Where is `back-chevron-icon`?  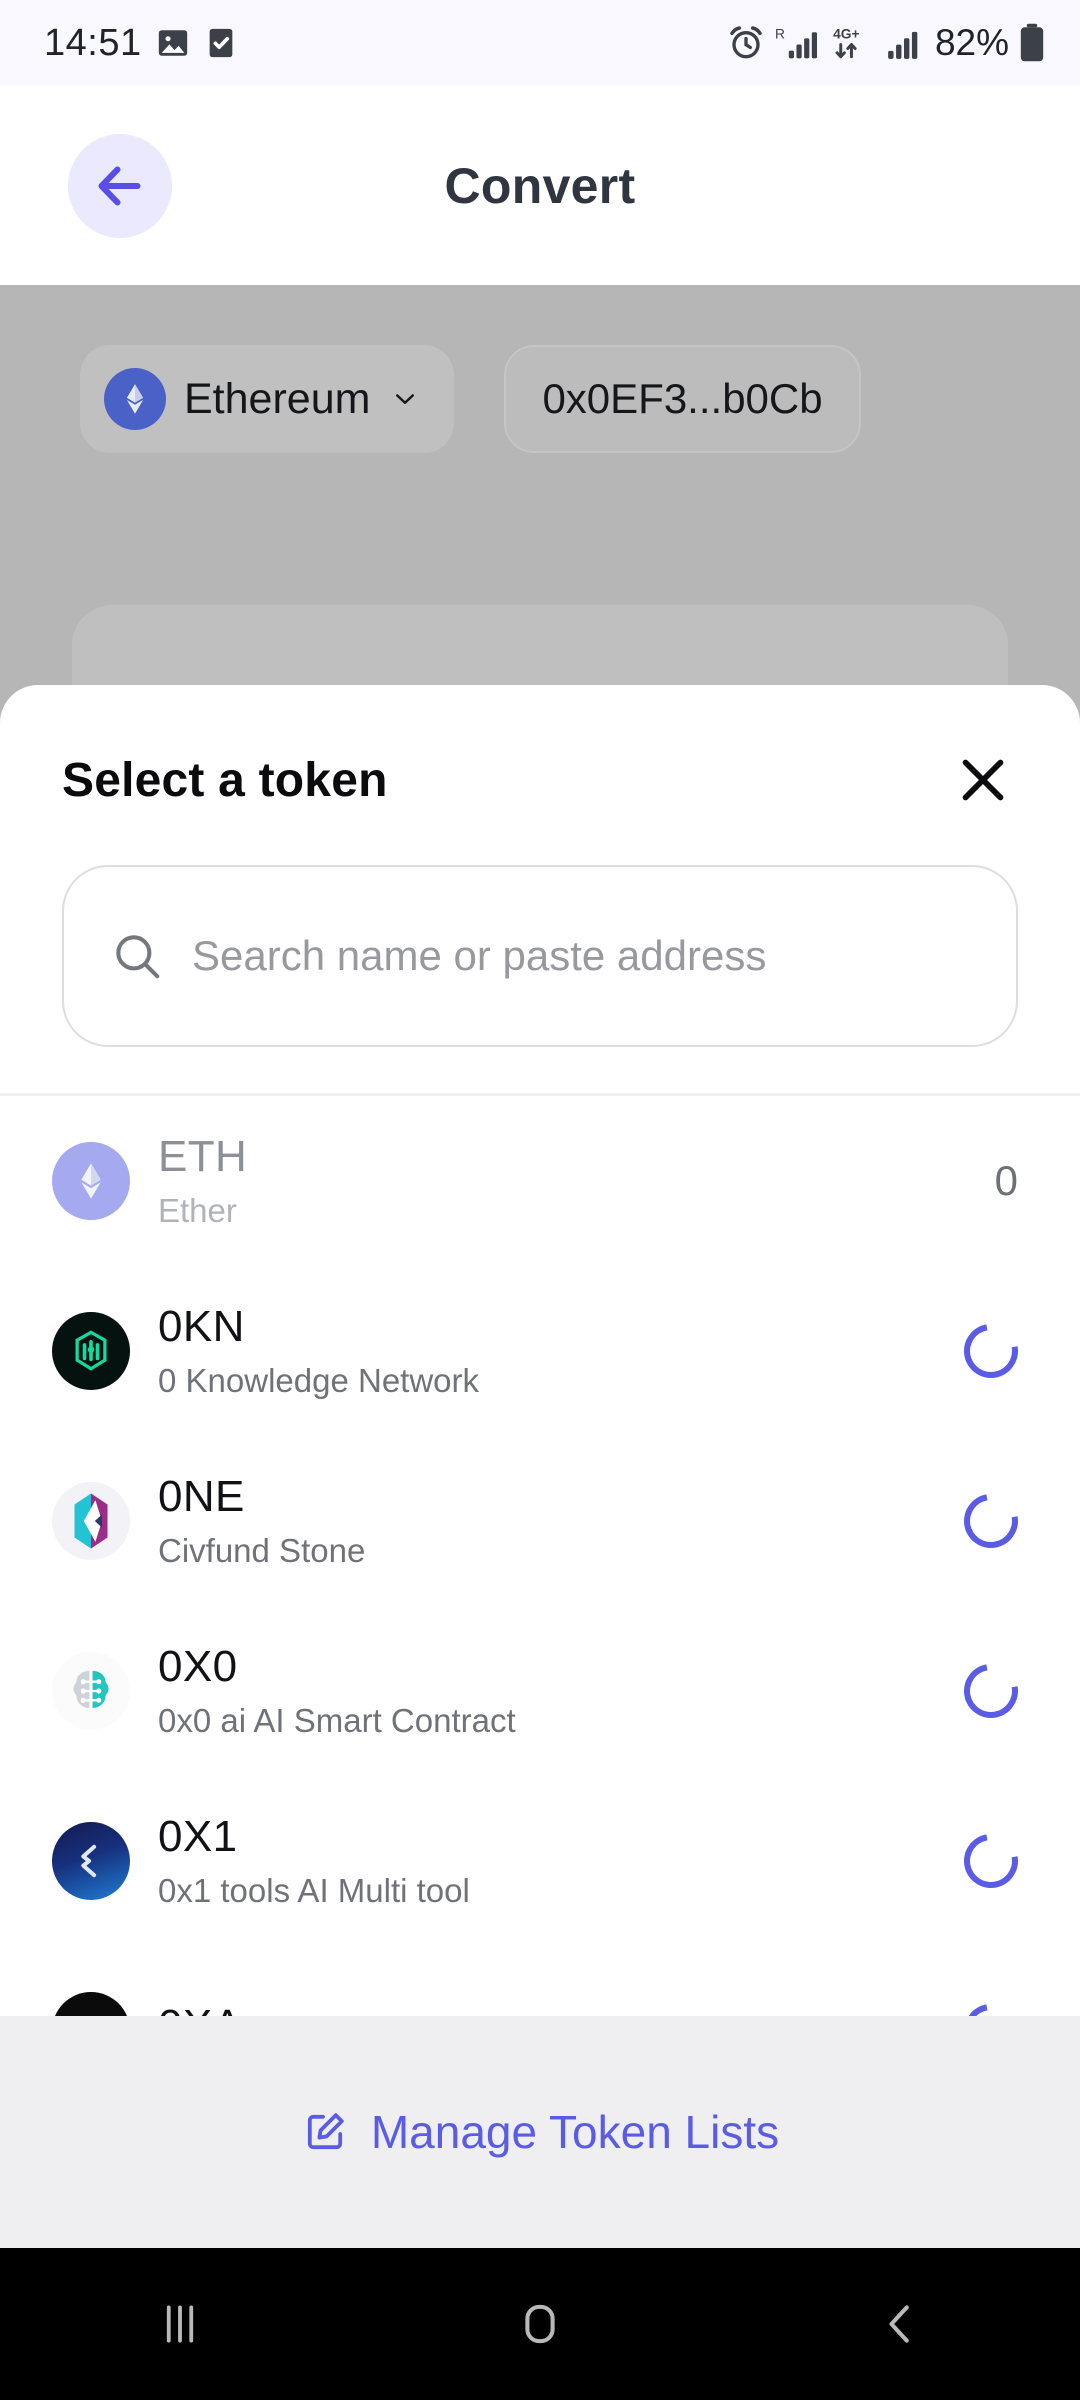
back-chevron-icon is located at coordinates (900, 2324).